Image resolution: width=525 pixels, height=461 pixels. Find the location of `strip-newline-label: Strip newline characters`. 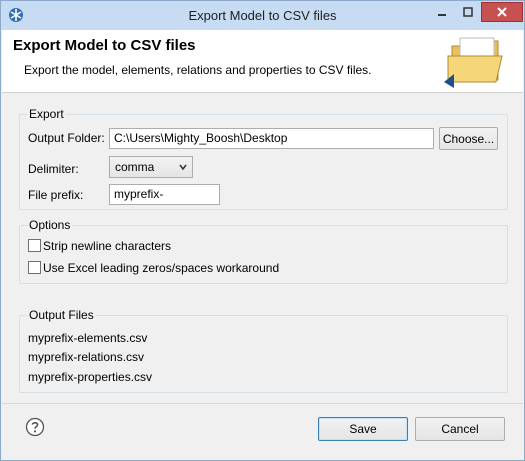

strip-newline-label: Strip newline characters is located at coordinates (107, 246).